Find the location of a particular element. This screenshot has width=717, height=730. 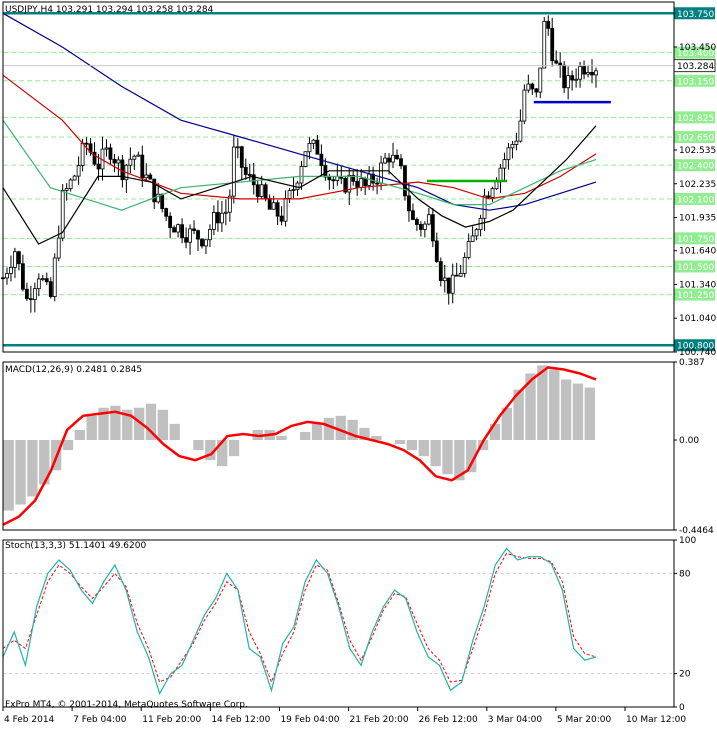

level-label: 101.750 is located at coordinates (695, 240).